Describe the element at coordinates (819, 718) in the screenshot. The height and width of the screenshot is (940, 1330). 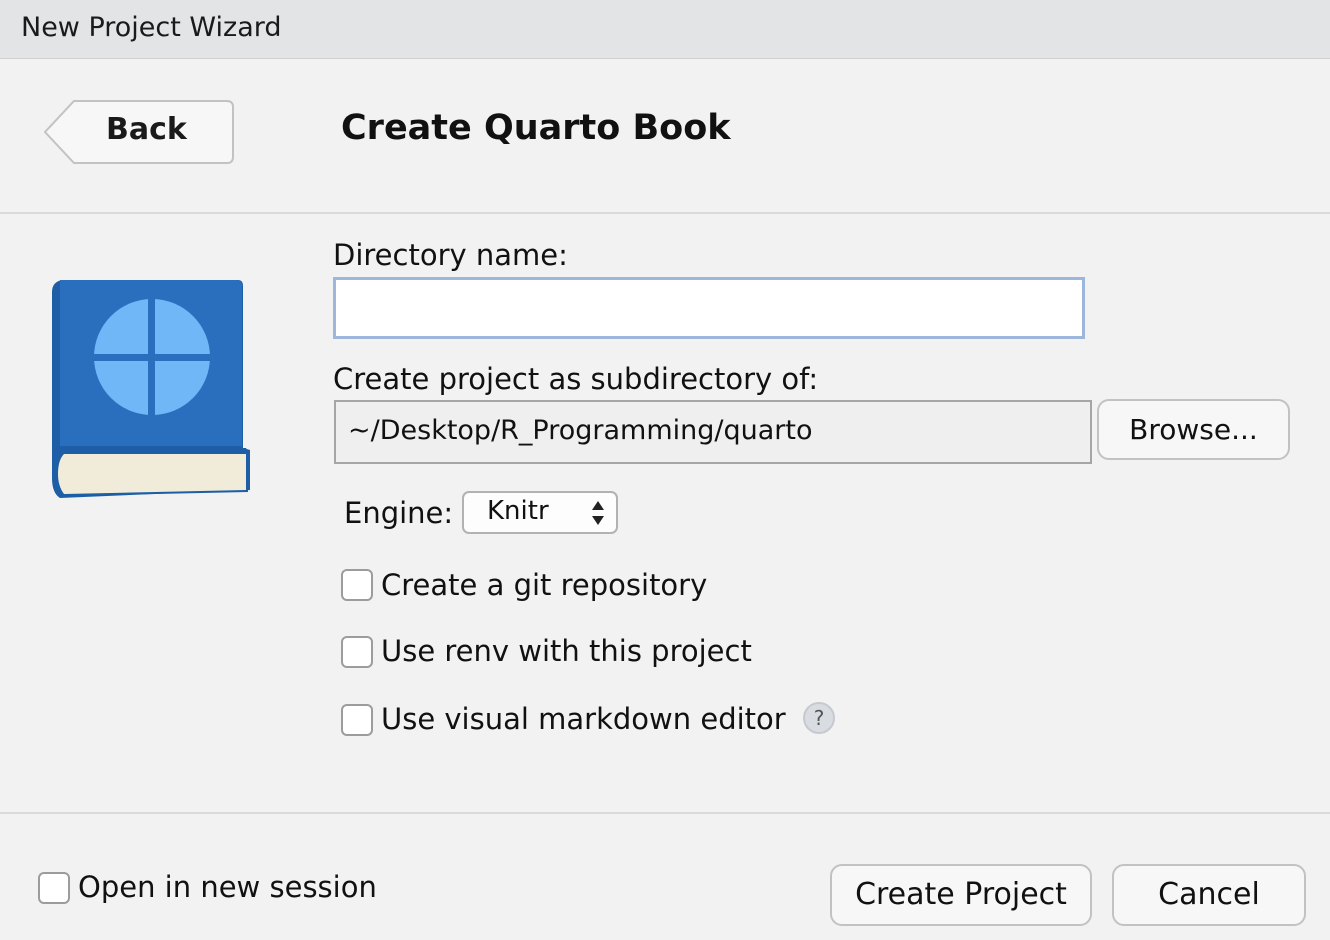
I see `question-mark-icon: ?` at that location.